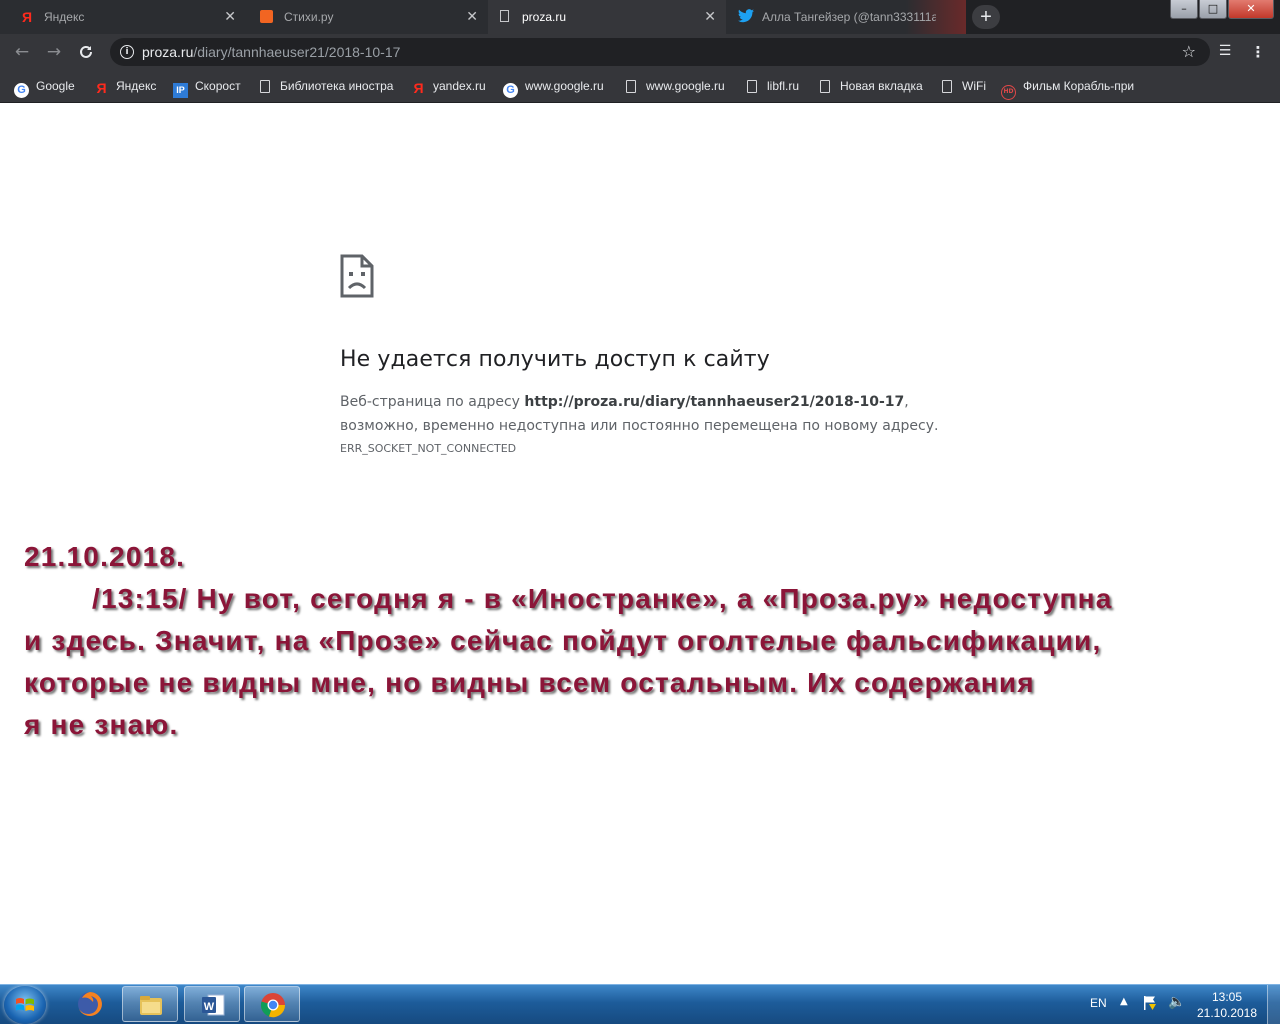  Describe the element at coordinates (101, 724) in the screenshot. I see `note-line: я не знаю.` at that location.